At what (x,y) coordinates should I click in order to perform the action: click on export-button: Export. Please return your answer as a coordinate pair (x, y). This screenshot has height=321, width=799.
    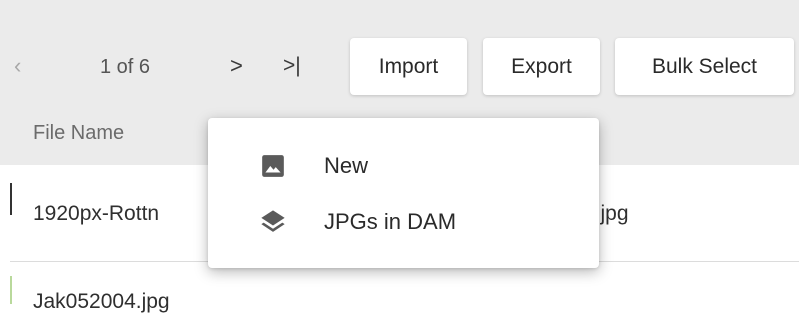
    Looking at the image, I should click on (541, 66).